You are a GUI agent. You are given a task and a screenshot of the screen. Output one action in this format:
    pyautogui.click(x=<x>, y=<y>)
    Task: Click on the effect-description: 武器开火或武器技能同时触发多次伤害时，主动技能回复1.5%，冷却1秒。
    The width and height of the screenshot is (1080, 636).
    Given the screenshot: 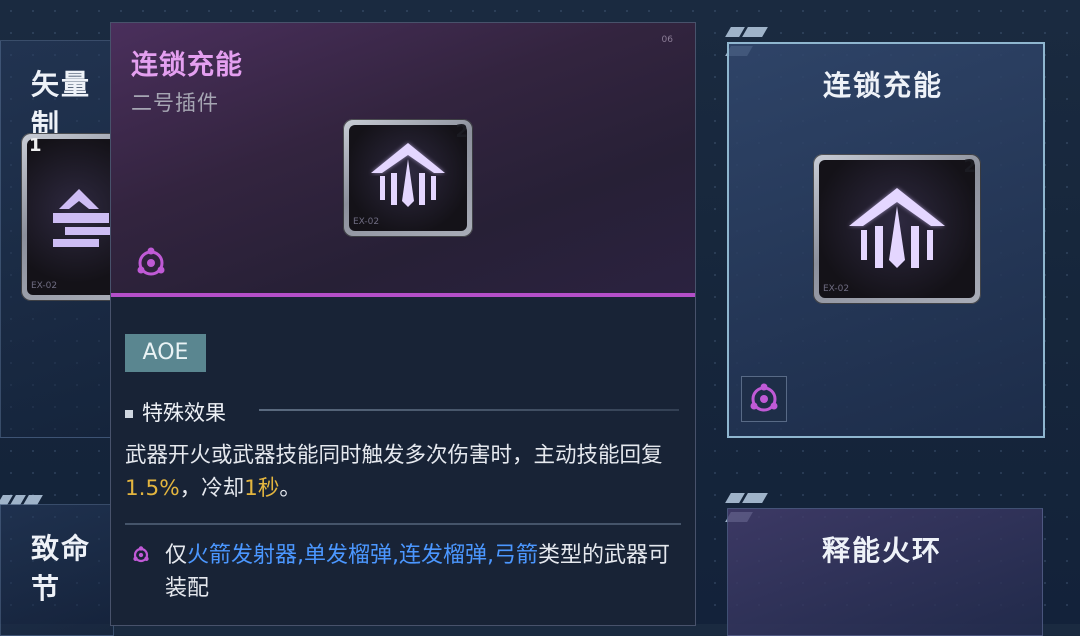 What is the action you would take?
    pyautogui.click(x=394, y=472)
    